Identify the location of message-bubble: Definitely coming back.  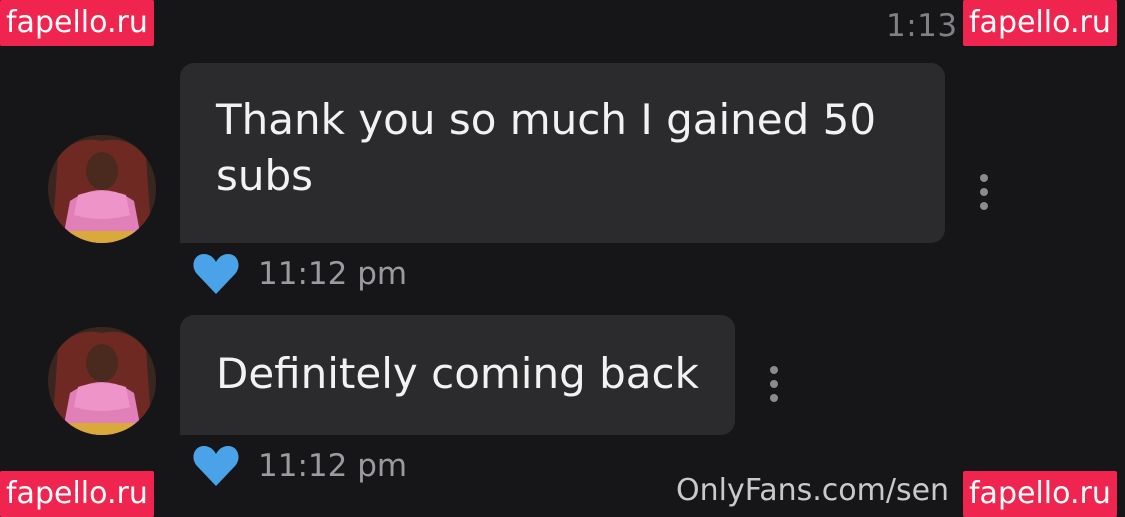
(457, 375).